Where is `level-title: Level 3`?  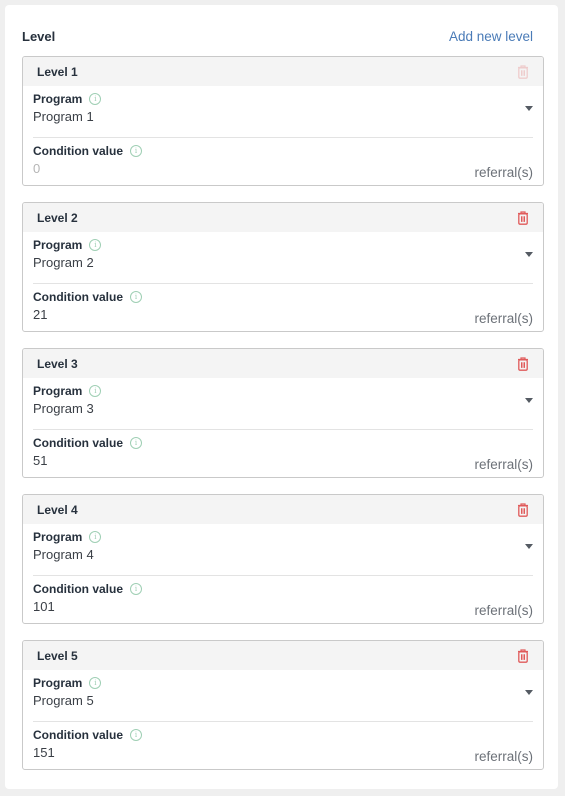
level-title: Level 3 is located at coordinates (57, 363).